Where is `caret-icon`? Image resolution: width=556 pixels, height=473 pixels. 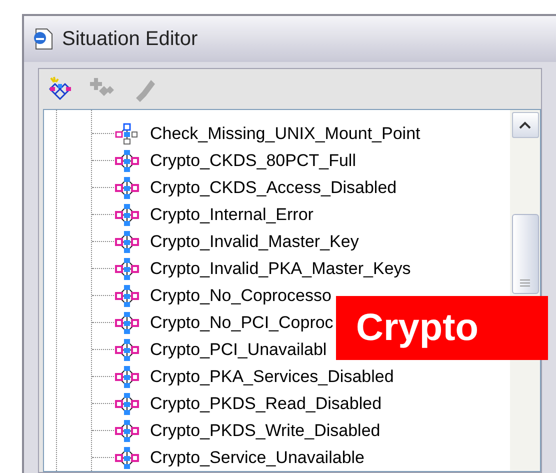 caret-icon is located at coordinates (525, 125).